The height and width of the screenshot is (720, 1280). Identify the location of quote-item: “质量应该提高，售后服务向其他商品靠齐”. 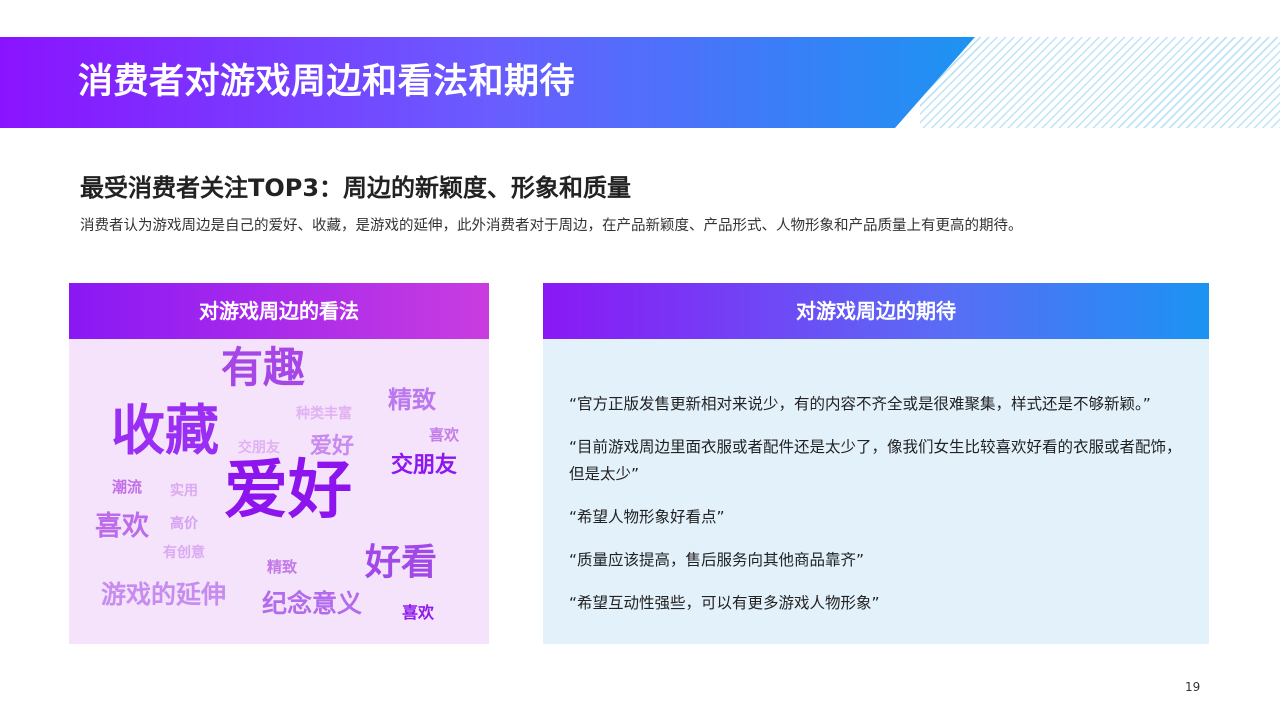
(717, 560).